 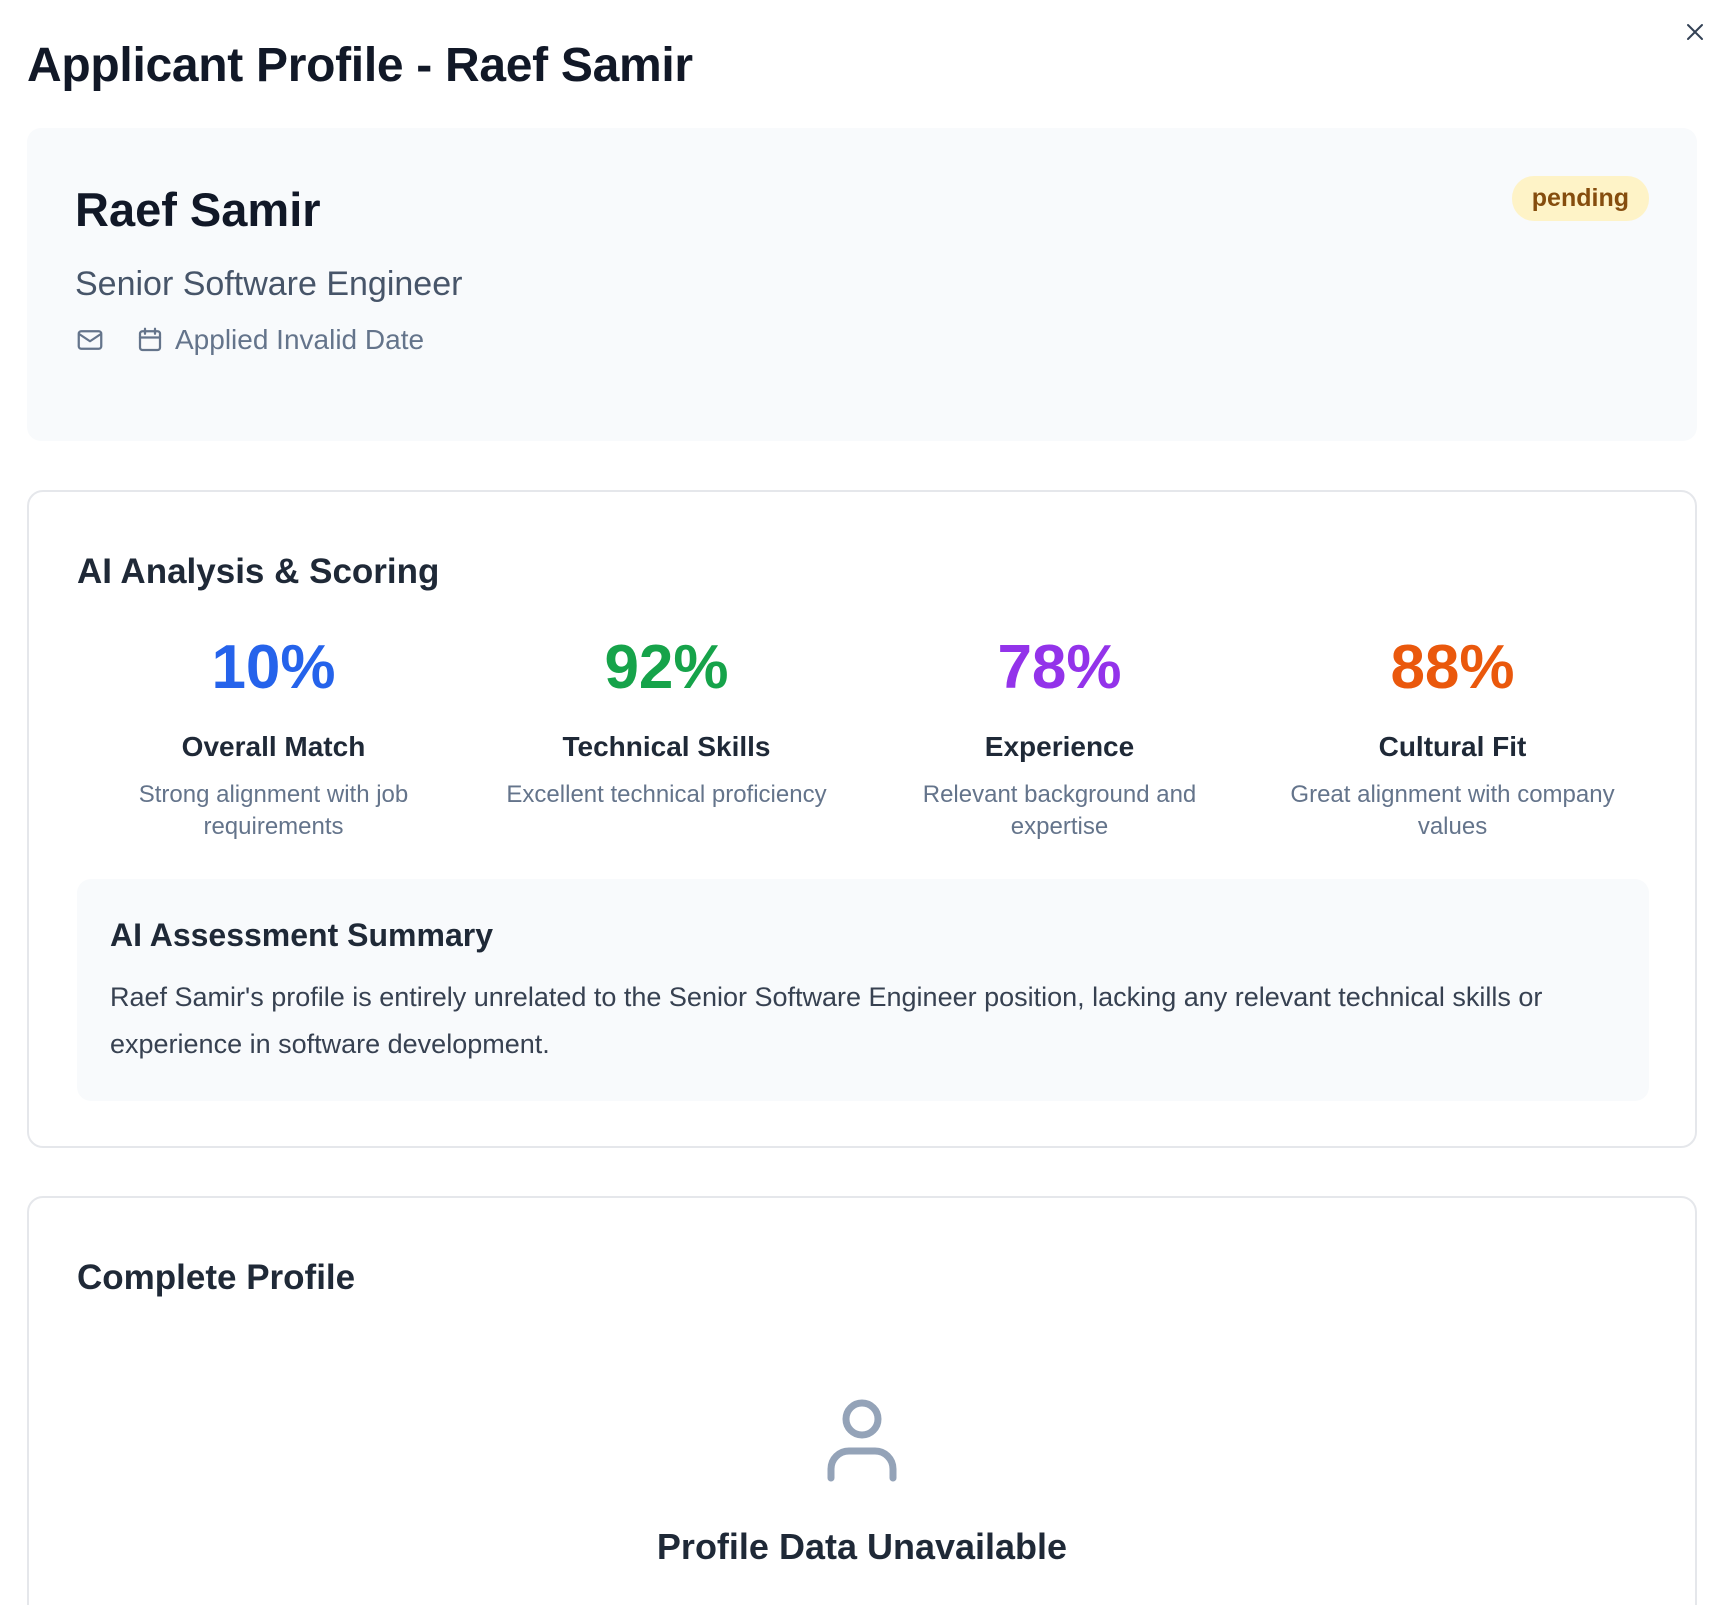 I want to click on applied-date-label: Applied Invalid Date, so click(x=300, y=339).